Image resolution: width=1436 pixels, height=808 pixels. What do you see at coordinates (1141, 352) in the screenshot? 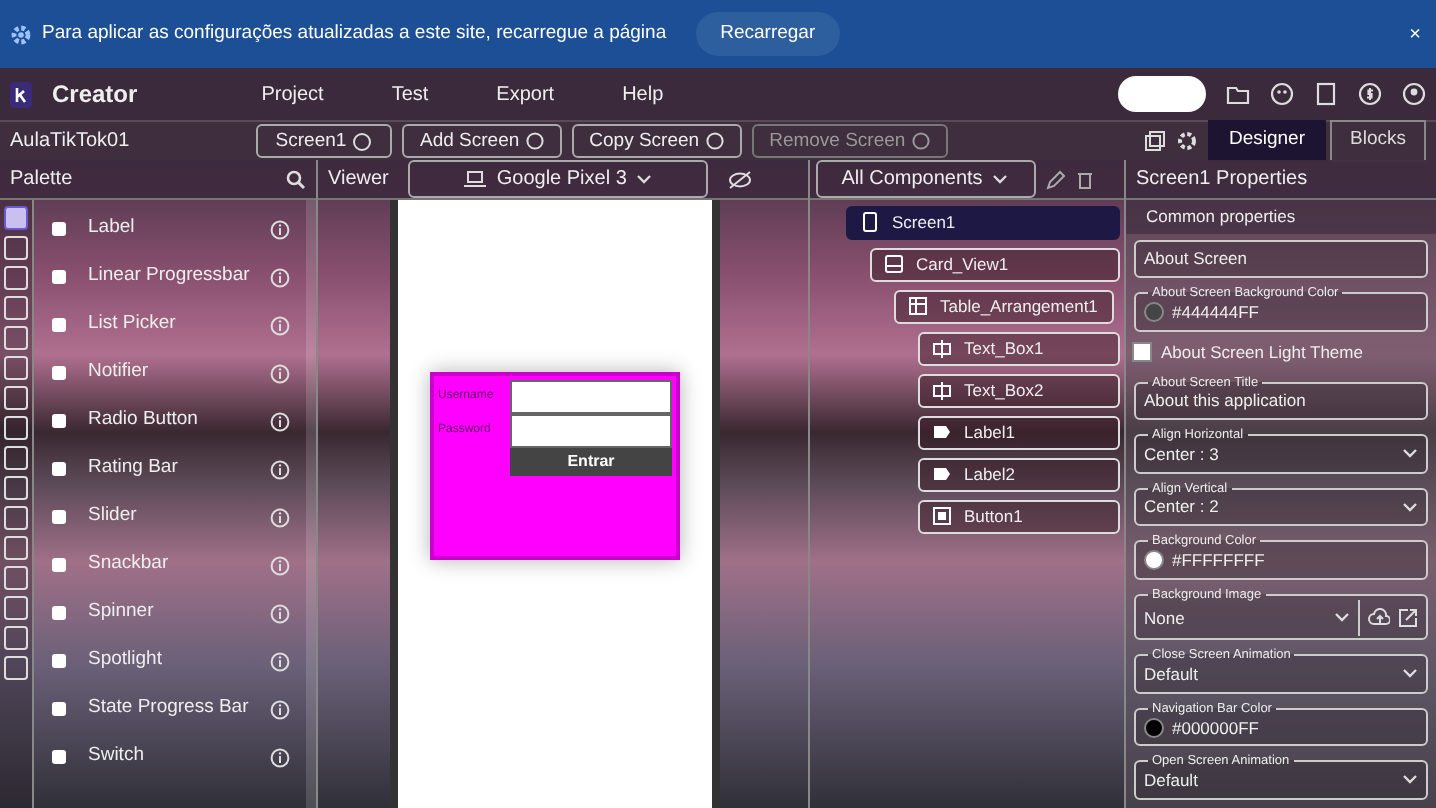
I see `checkbox` at bounding box center [1141, 352].